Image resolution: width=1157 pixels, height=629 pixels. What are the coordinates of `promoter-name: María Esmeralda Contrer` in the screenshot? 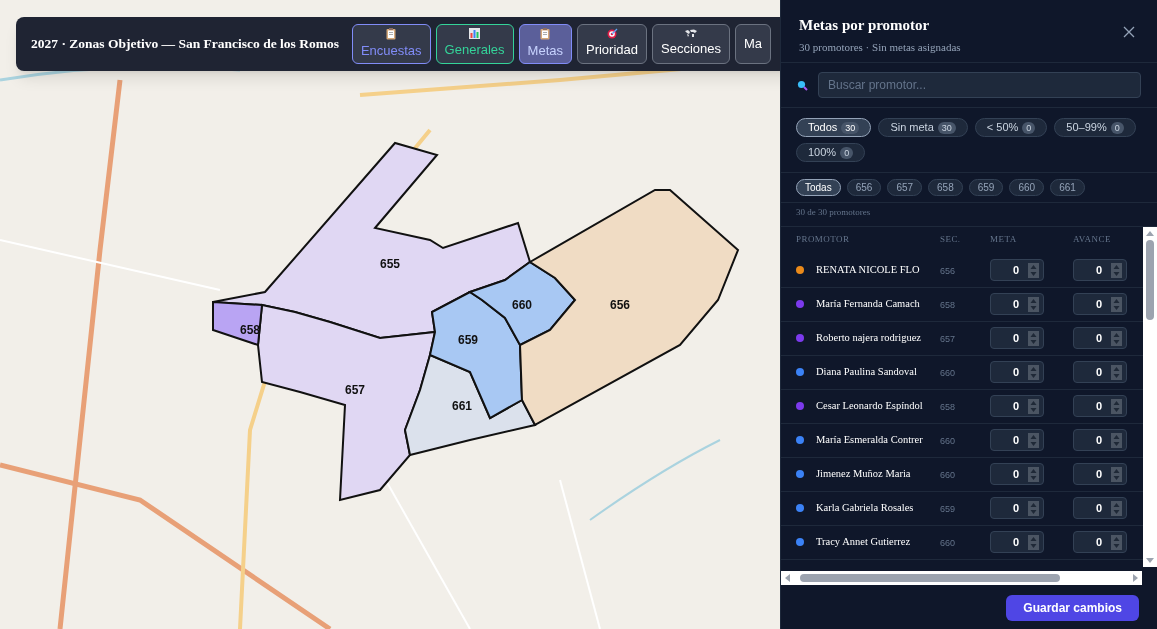 It's located at (870, 440).